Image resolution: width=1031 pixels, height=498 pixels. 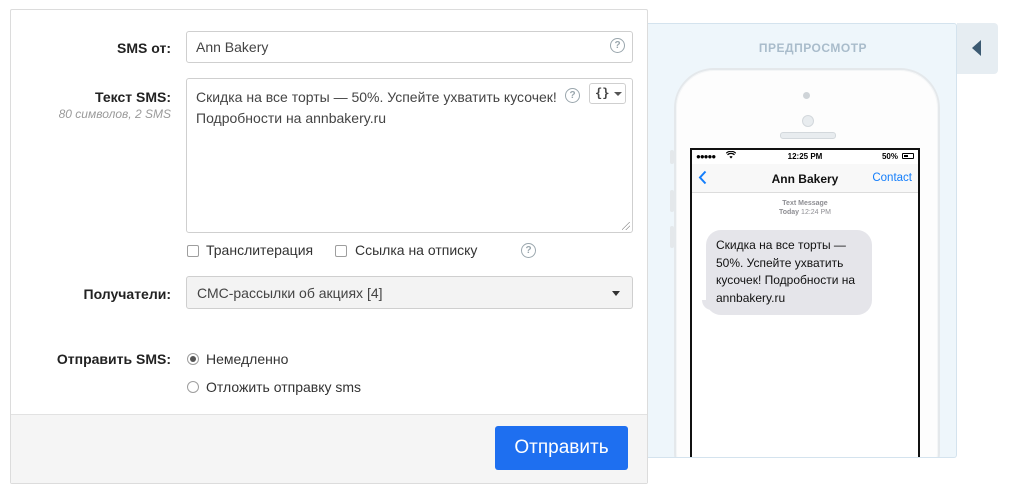 What do you see at coordinates (816, 212) in the screenshot?
I see `message-time: 12:24 PM` at bounding box center [816, 212].